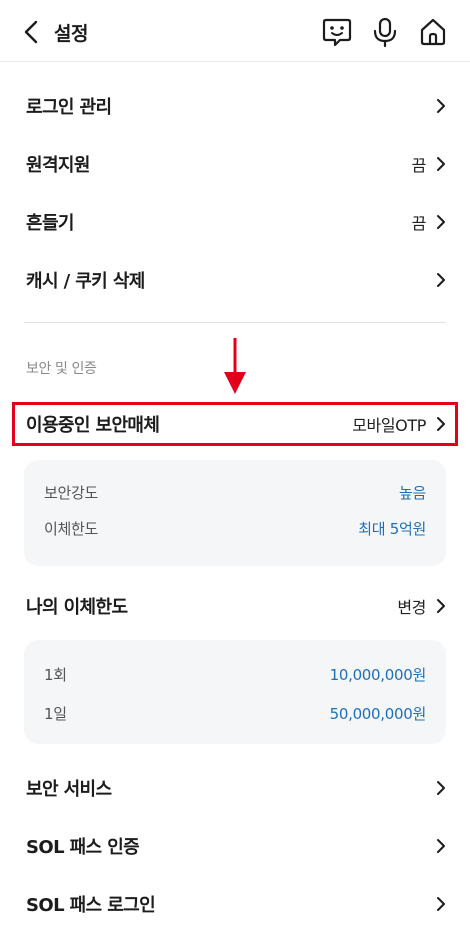  What do you see at coordinates (392, 529) in the screenshot?
I see `card-value: 최대 5억원` at bounding box center [392, 529].